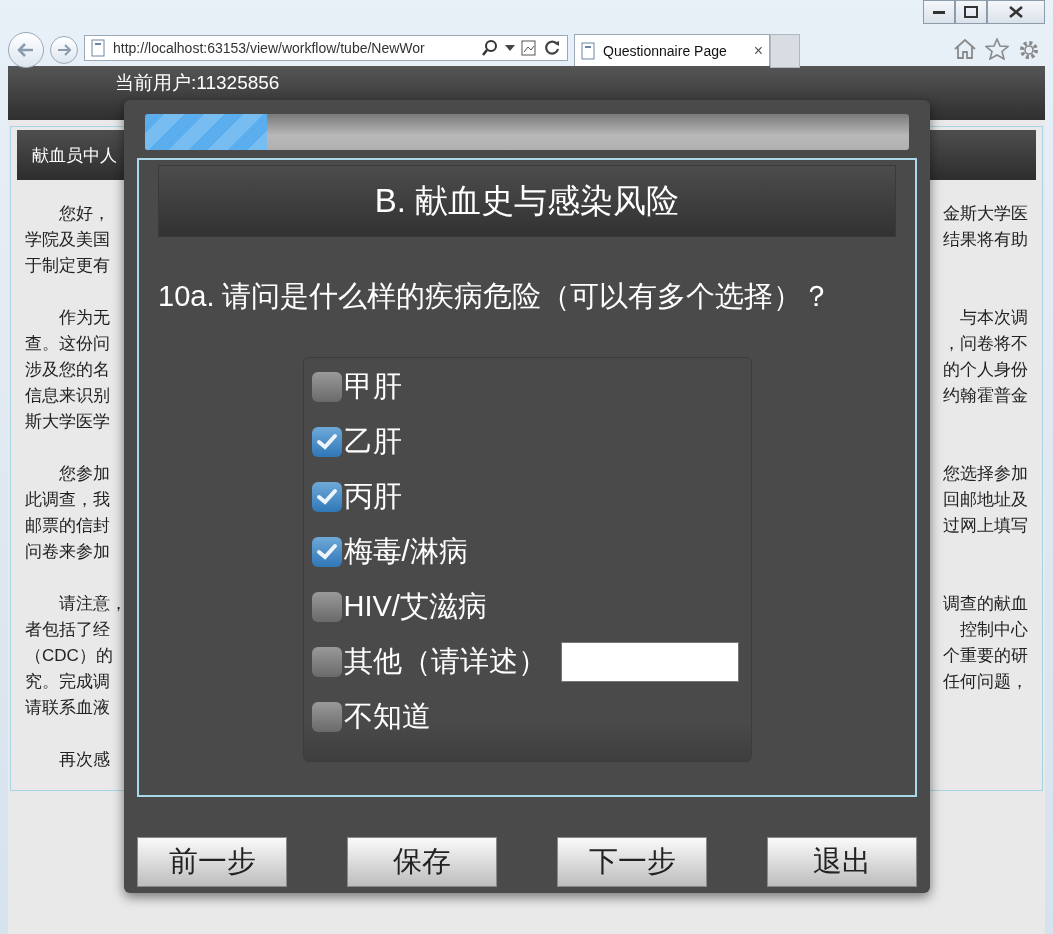 The height and width of the screenshot is (934, 1053). I want to click on option-label: 不知道, so click(387, 716).